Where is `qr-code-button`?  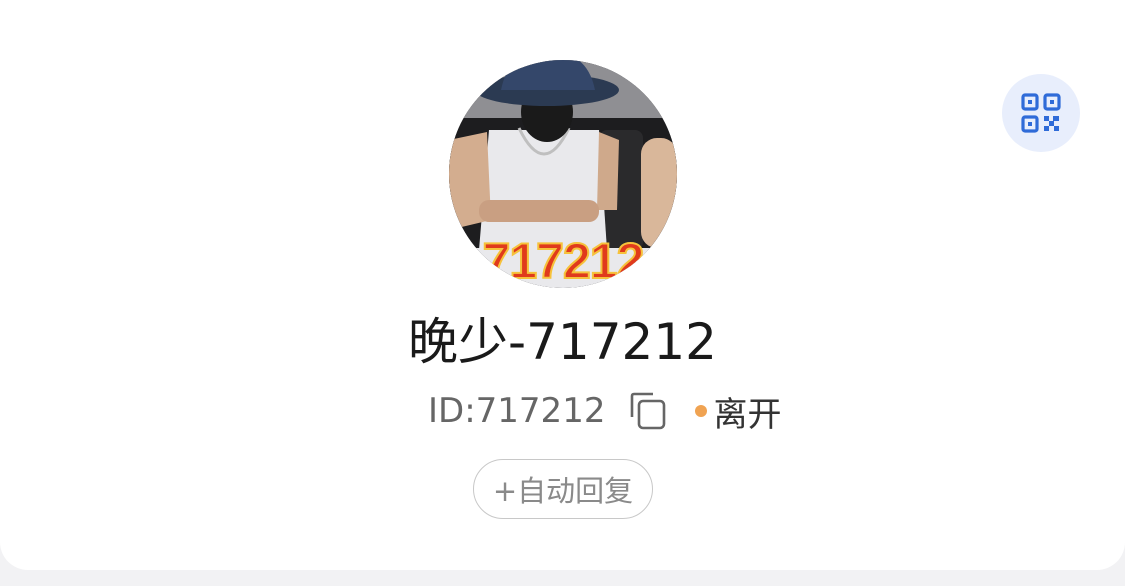
qr-code-button is located at coordinates (1041, 113).